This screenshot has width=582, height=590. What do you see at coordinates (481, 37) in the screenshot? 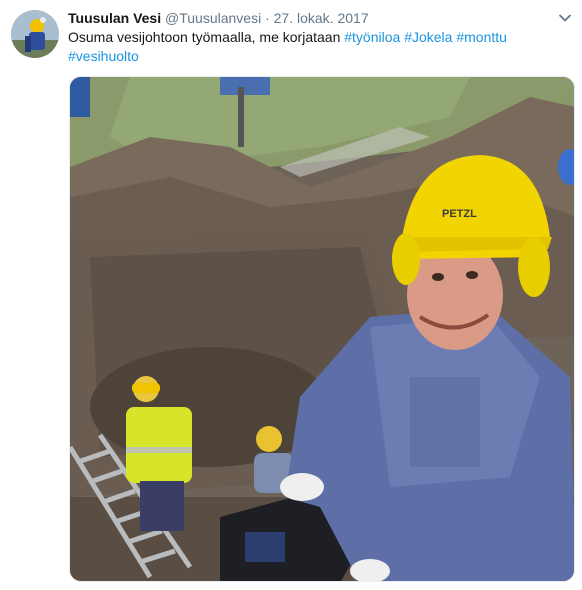
I see `hashtag-link: #monttu` at bounding box center [481, 37].